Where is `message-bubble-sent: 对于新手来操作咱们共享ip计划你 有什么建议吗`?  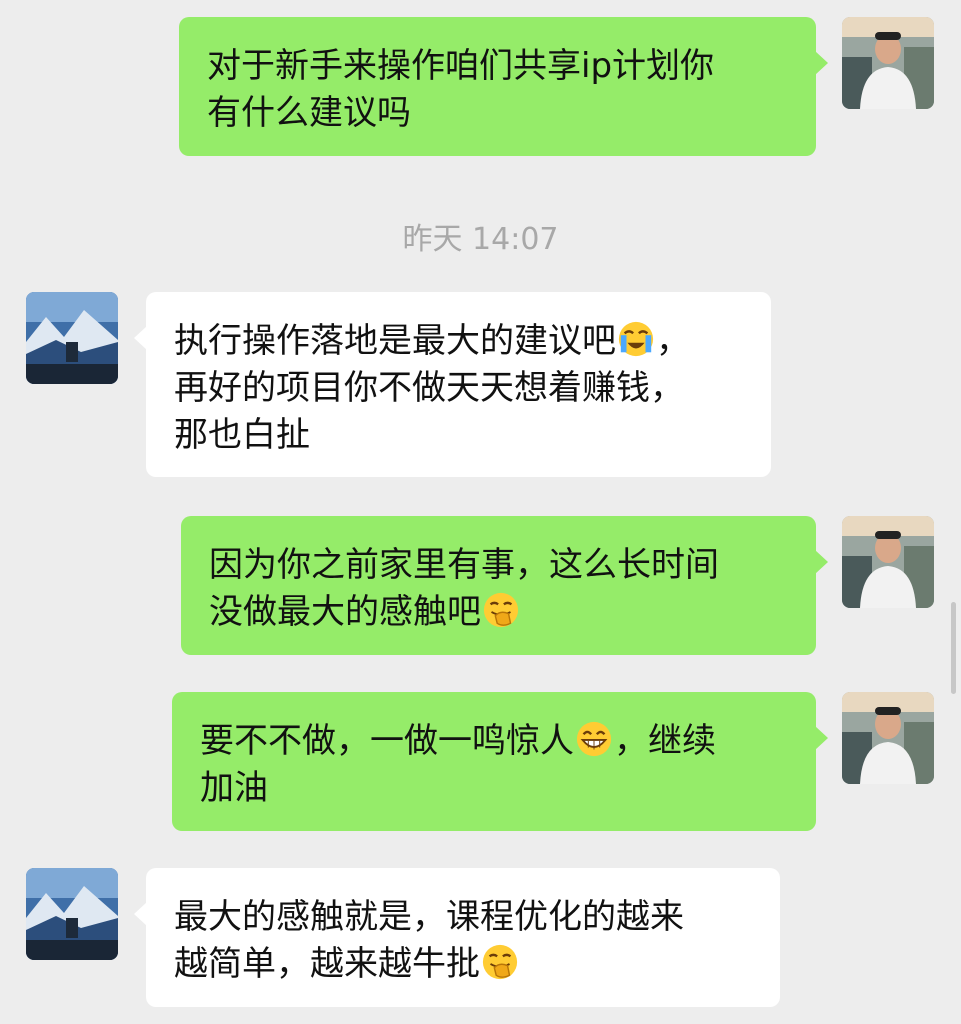 message-bubble-sent: 对于新手来操作咱们共享ip计划你 有什么建议吗 is located at coordinates (503, 86).